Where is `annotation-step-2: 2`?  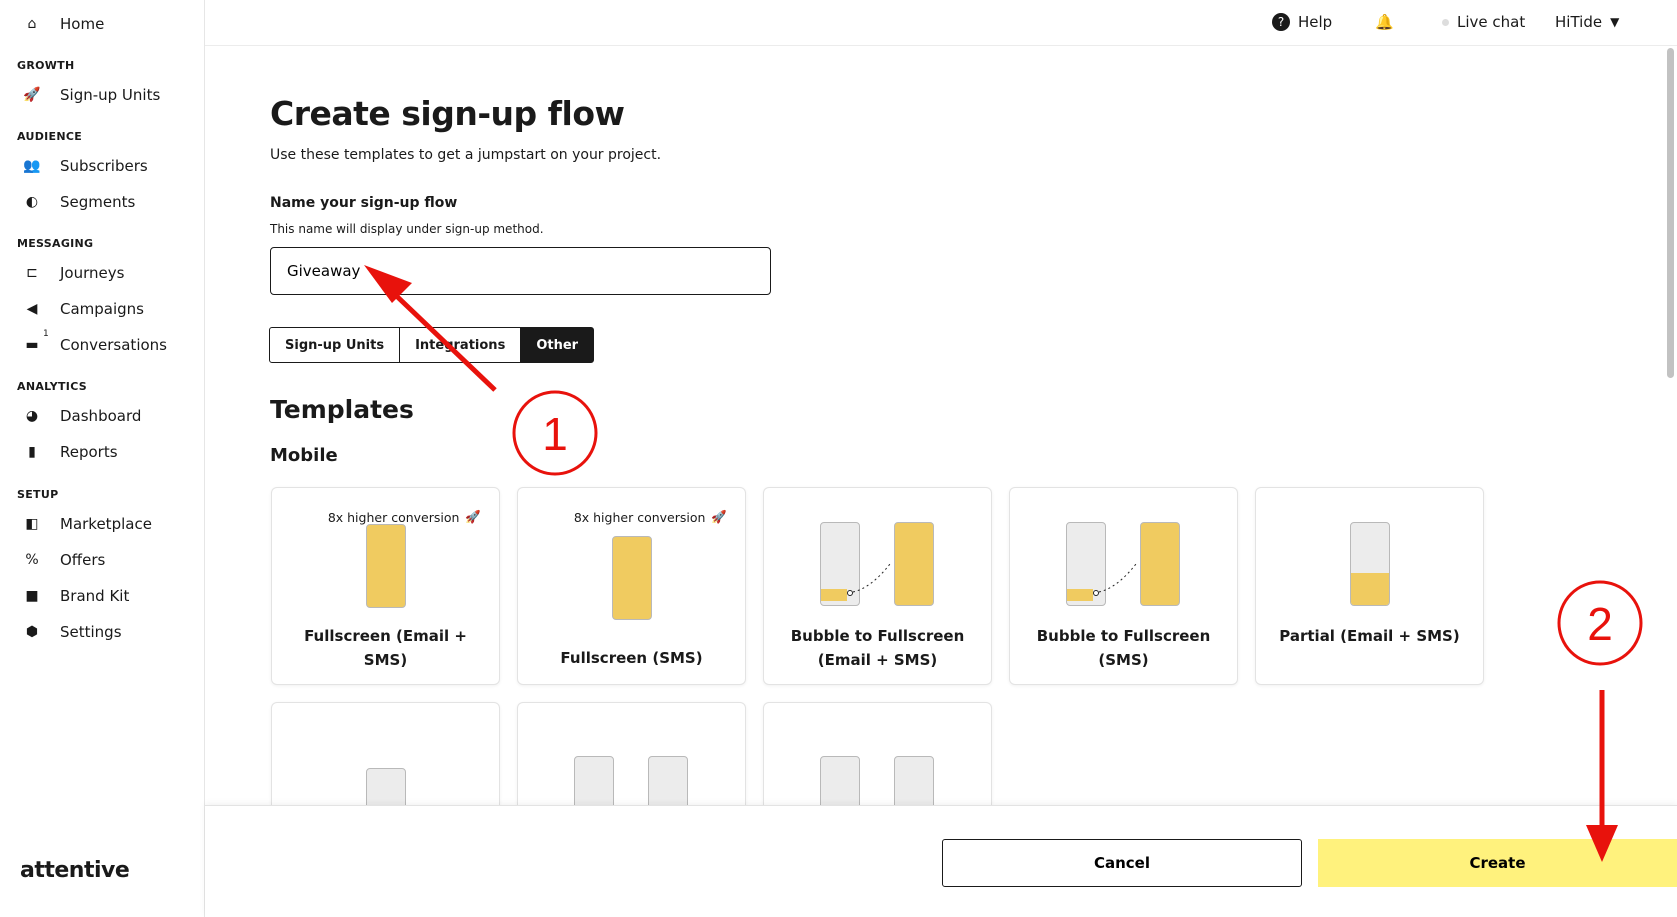
annotation-step-2: 2 is located at coordinates (1600, 624).